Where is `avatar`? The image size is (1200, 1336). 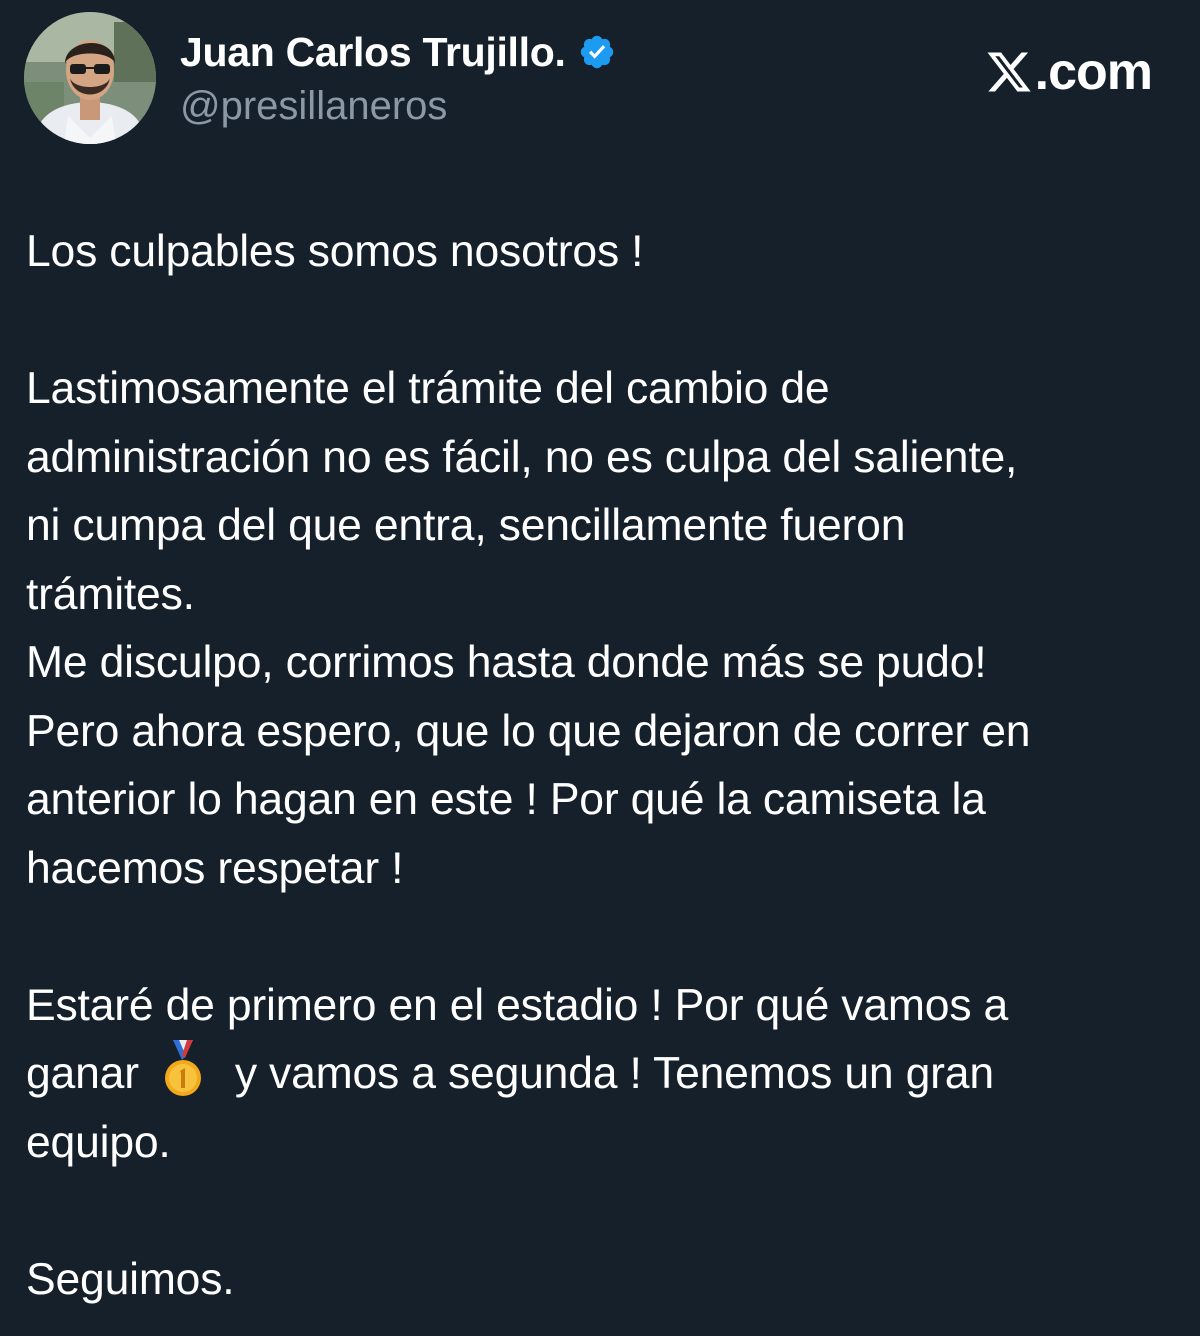
avatar is located at coordinates (90, 78).